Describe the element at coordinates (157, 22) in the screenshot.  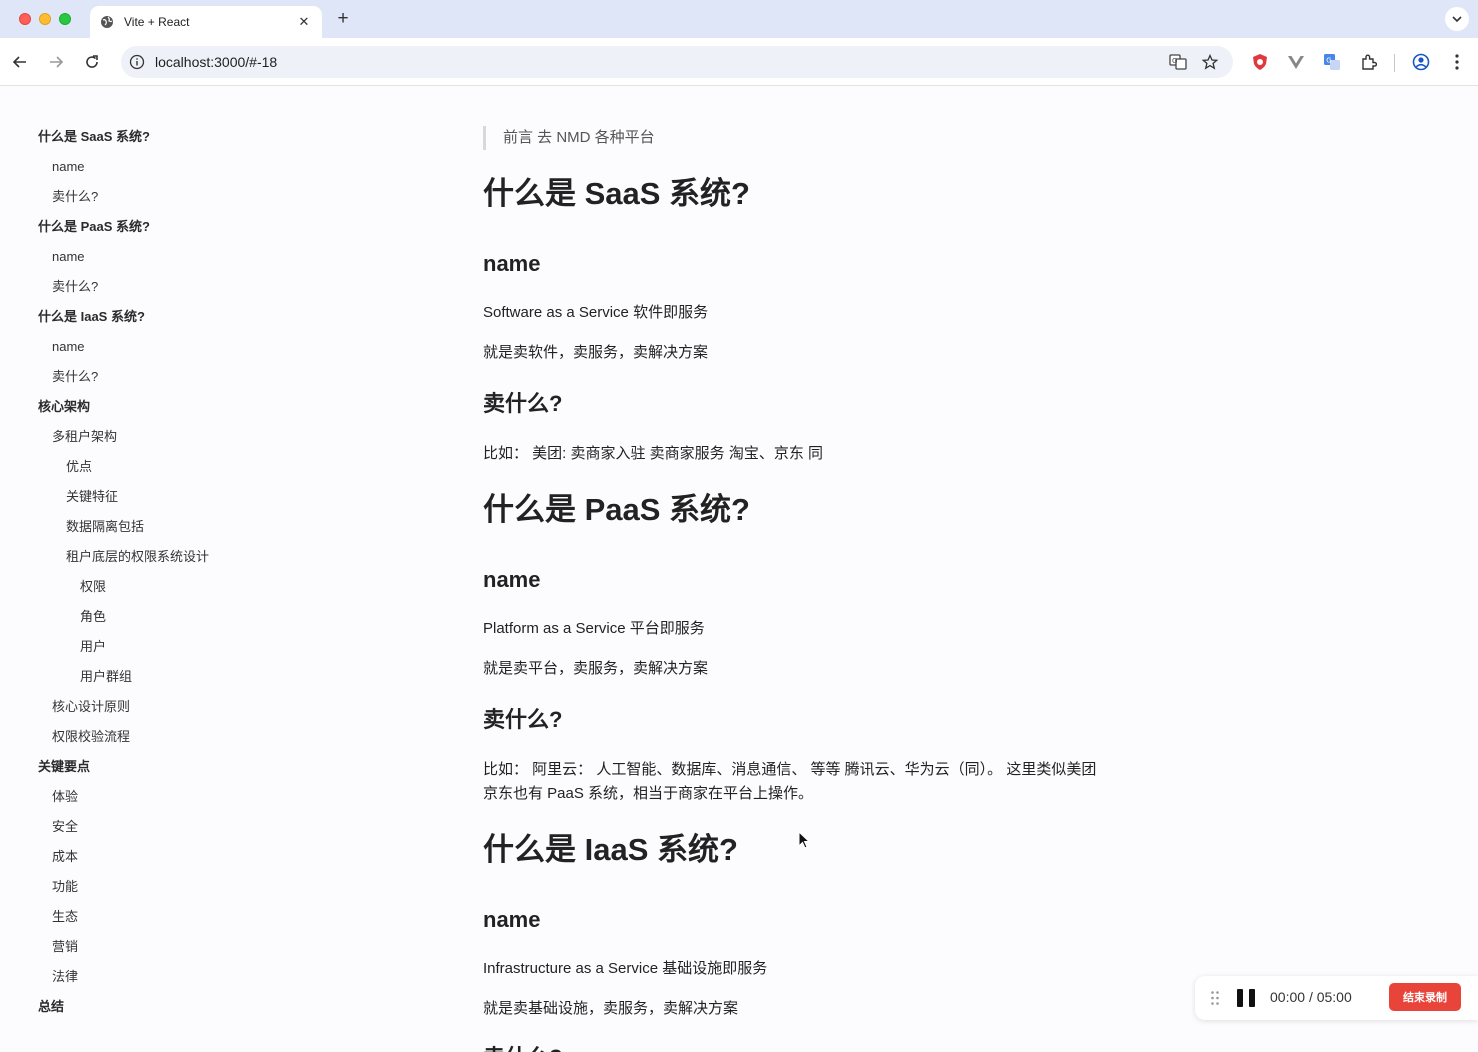
I see `tab-title: Vite + React` at that location.